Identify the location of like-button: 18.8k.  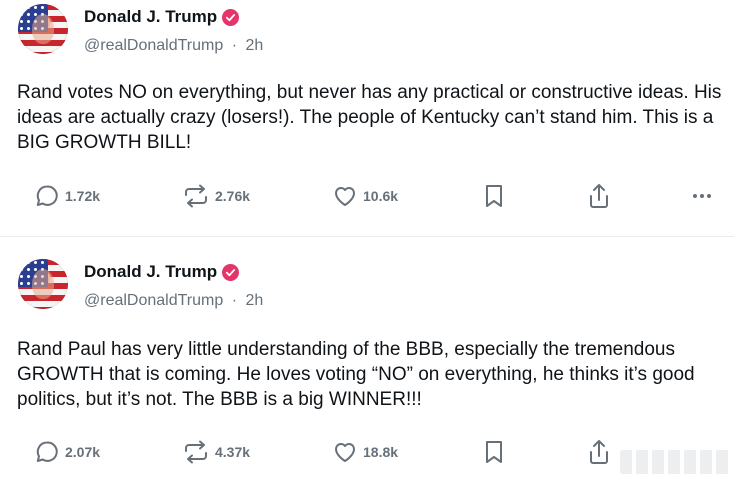
(365, 452).